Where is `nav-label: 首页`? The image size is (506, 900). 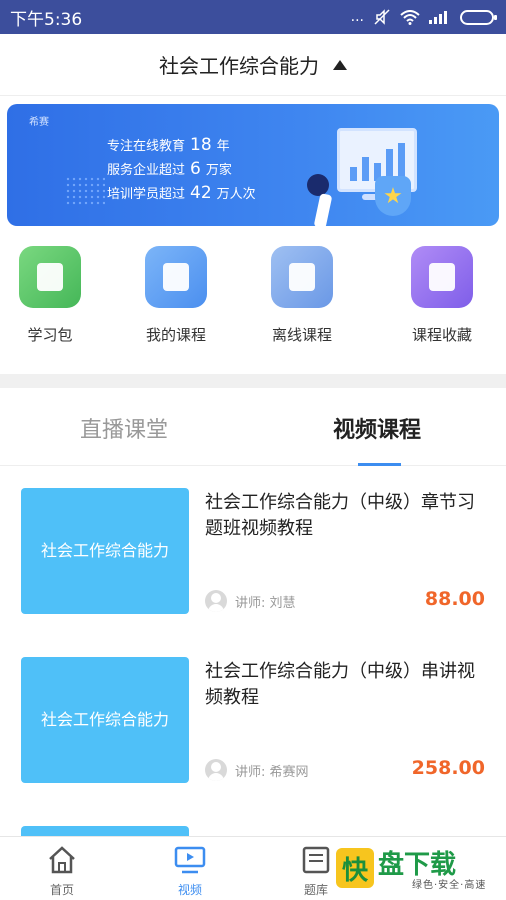 nav-label: 首页 is located at coordinates (62, 889).